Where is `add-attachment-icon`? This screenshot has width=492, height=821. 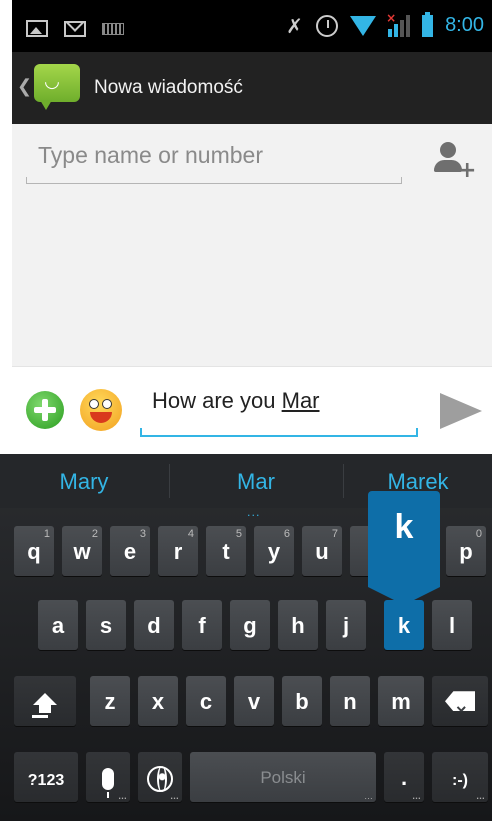 add-attachment-icon is located at coordinates (45, 410).